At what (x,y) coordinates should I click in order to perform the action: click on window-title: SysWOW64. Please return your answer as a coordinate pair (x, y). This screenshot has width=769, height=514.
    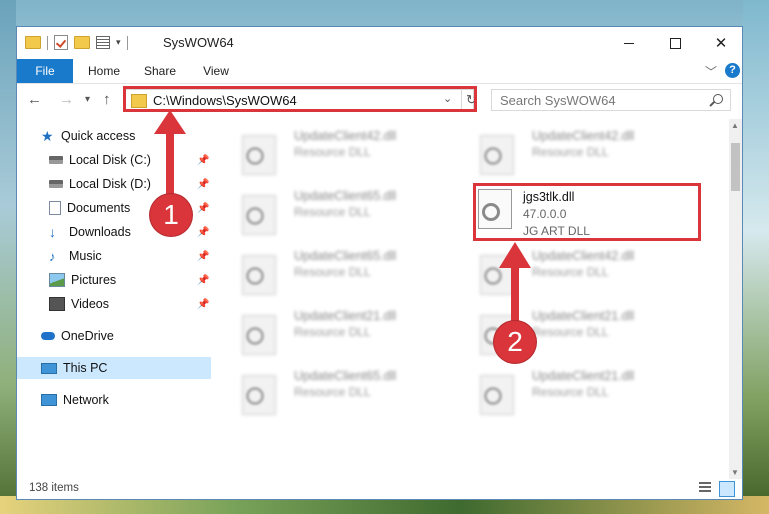
    Looking at the image, I should click on (198, 42).